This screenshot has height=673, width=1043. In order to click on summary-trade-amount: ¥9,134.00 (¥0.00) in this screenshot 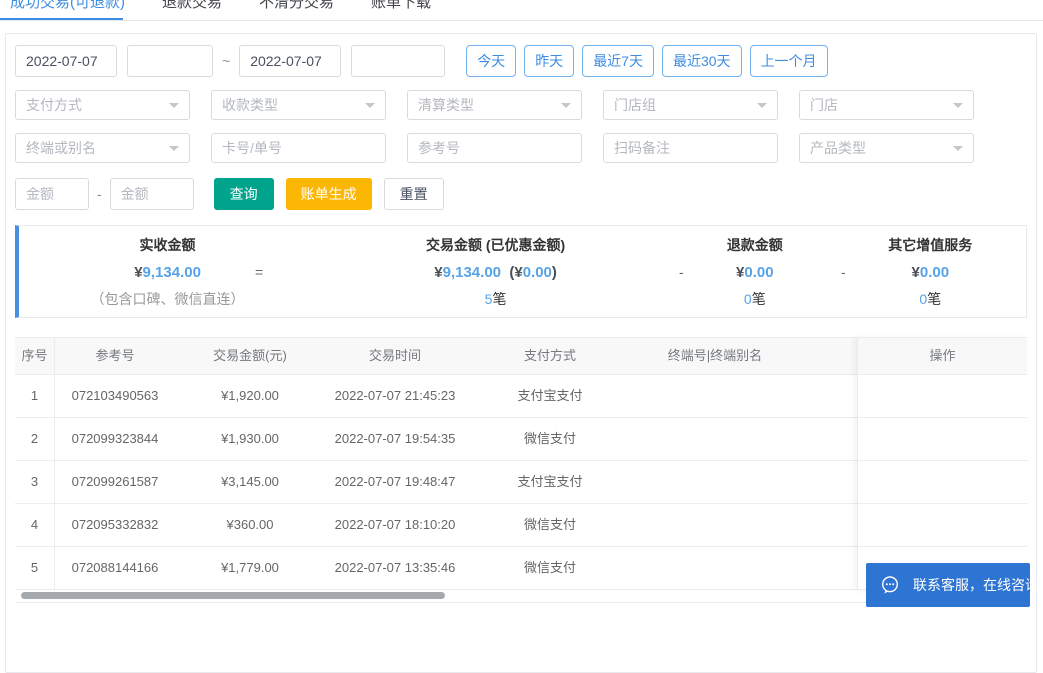, I will do `click(495, 272)`.